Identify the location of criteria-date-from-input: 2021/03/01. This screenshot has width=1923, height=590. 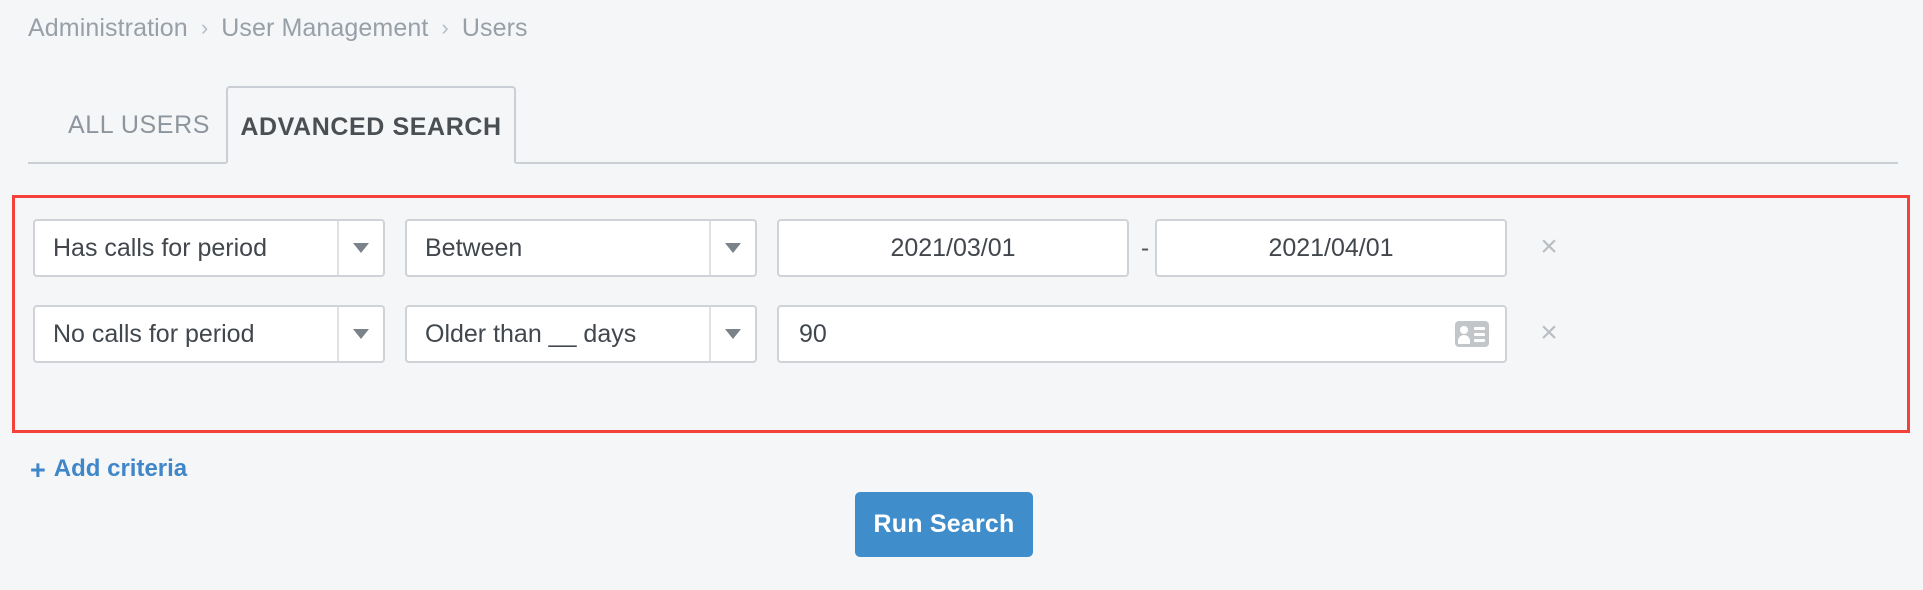
(953, 248).